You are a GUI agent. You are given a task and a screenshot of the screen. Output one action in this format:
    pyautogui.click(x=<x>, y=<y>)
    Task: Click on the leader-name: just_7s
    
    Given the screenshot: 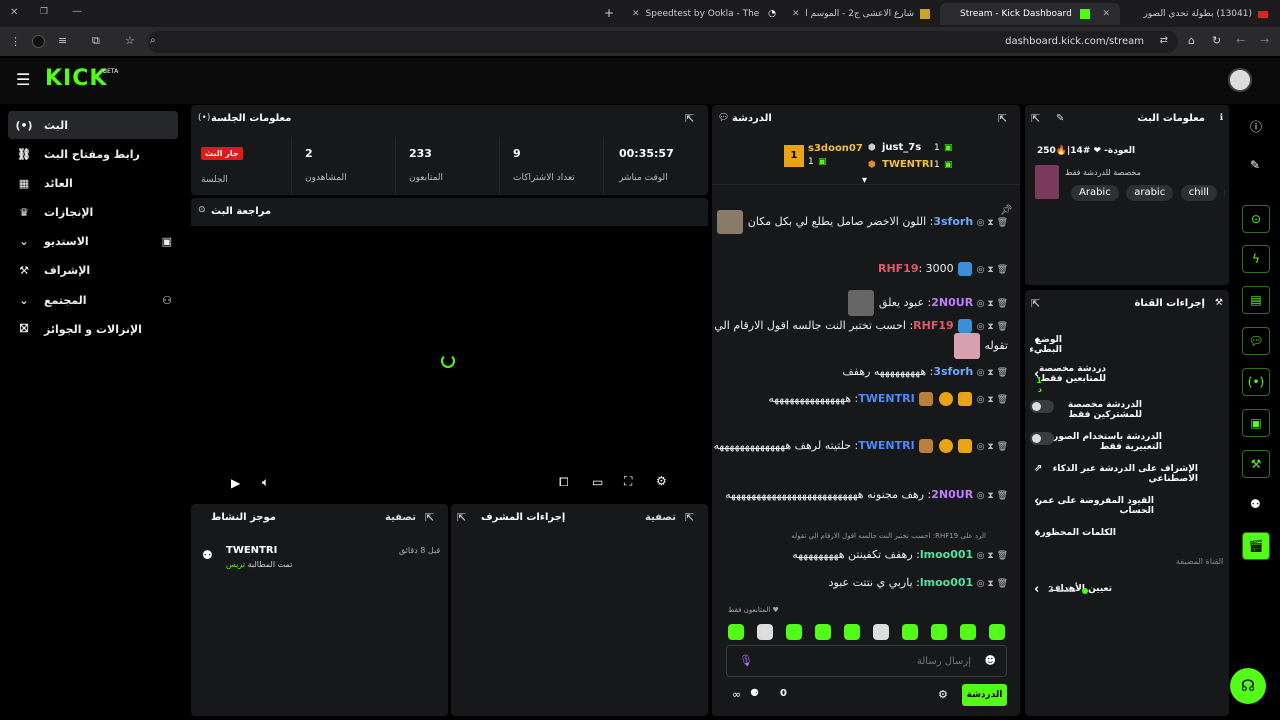 What is the action you would take?
    pyautogui.click(x=901, y=147)
    